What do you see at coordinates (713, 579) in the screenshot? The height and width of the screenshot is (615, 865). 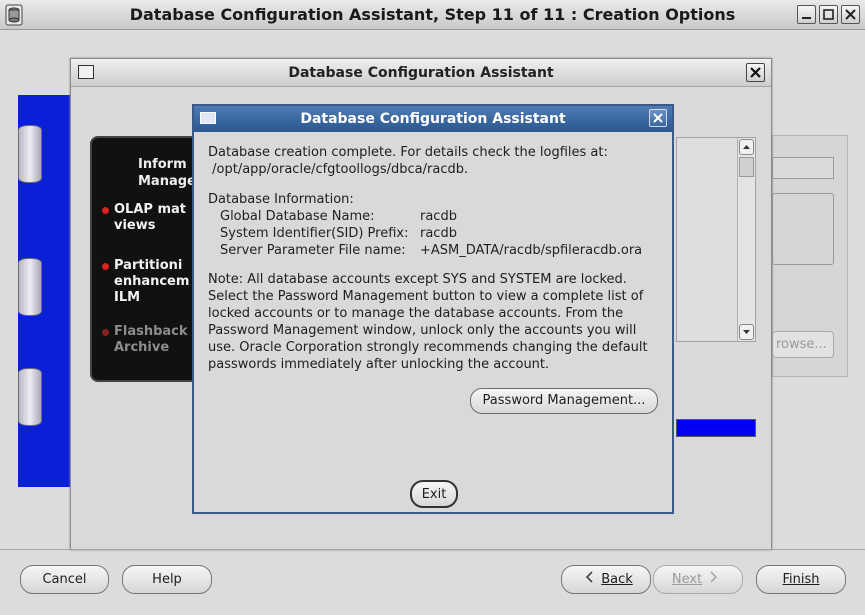 I see `chevron-right-icon` at bounding box center [713, 579].